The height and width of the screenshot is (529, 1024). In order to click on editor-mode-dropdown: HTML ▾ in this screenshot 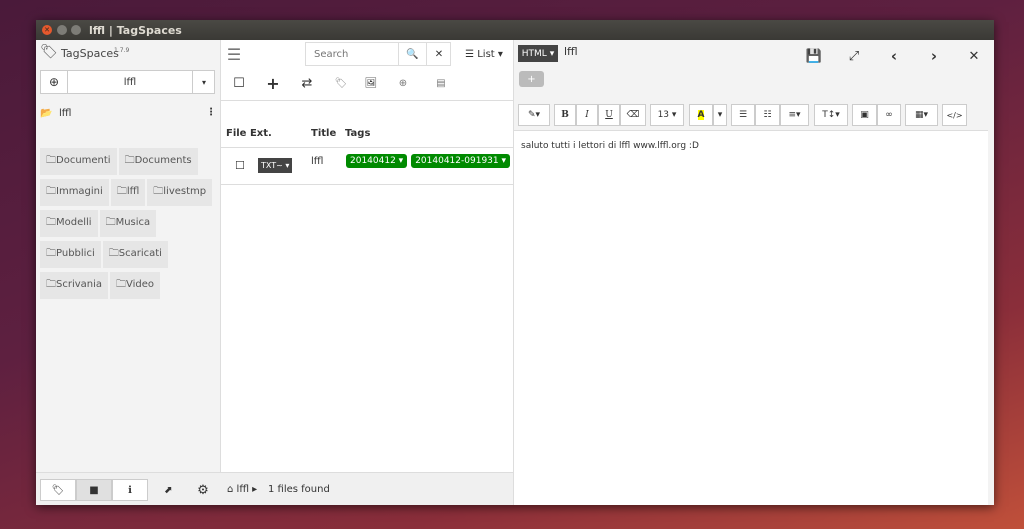, I will do `click(538, 53)`.